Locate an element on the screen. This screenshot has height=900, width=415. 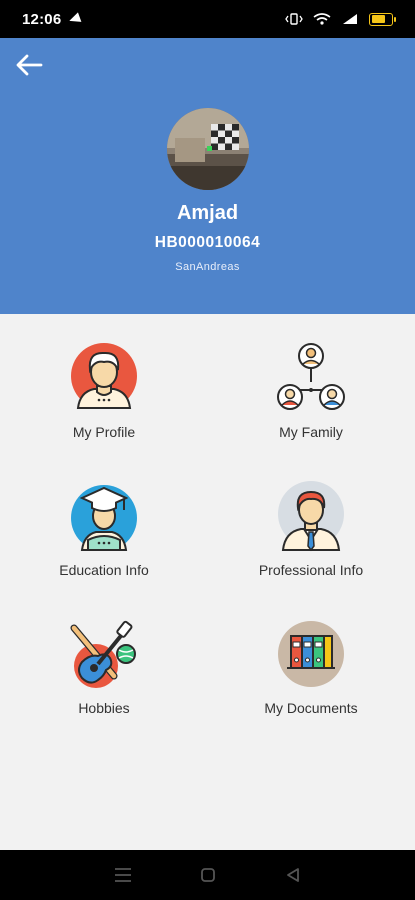
menu-label: My Profile is located at coordinates (104, 432).